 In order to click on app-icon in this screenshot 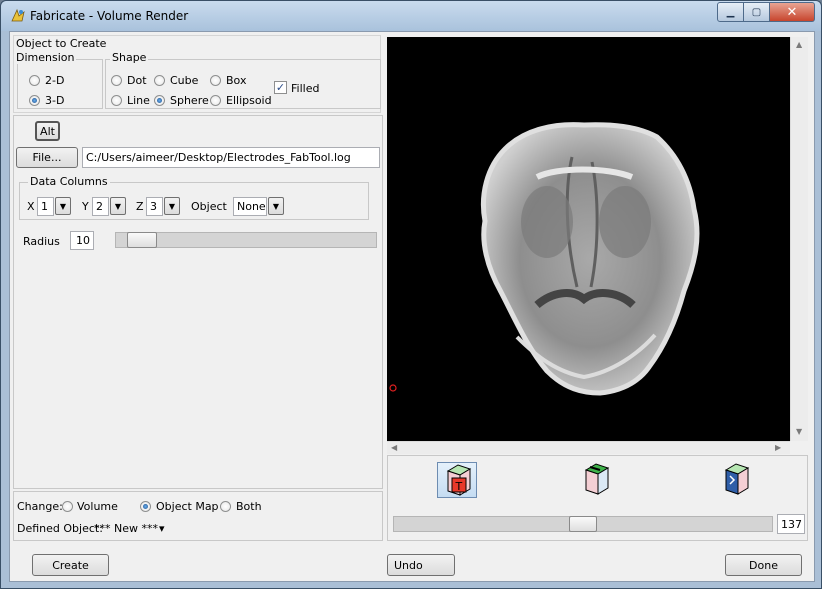, I will do `click(18, 15)`.